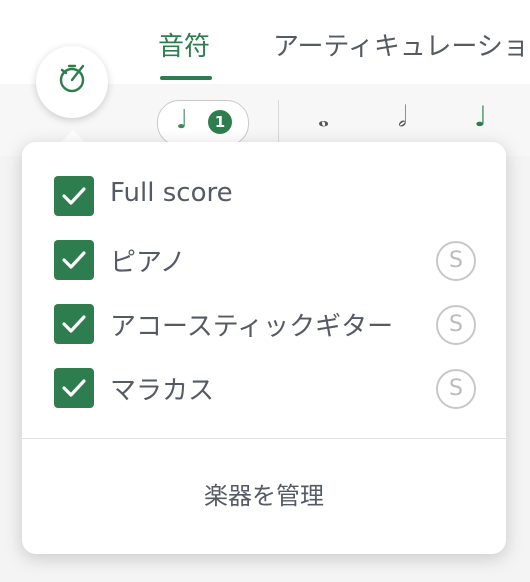 This screenshot has width=530, height=582. Describe the element at coordinates (264, 493) in the screenshot. I see `manage-instruments-button: 楽器を管理` at that location.